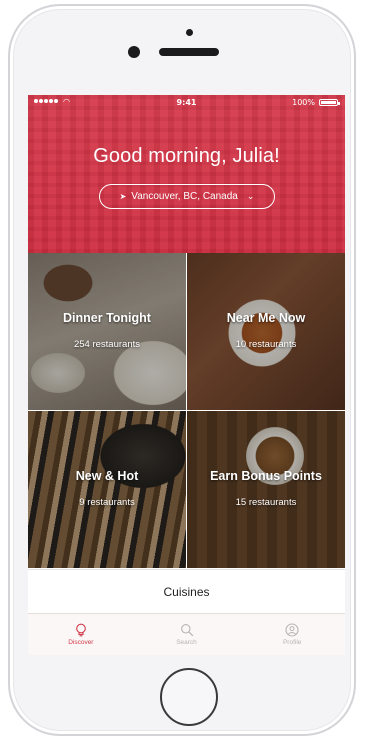  What do you see at coordinates (186, 630) in the screenshot?
I see `search-icon` at bounding box center [186, 630].